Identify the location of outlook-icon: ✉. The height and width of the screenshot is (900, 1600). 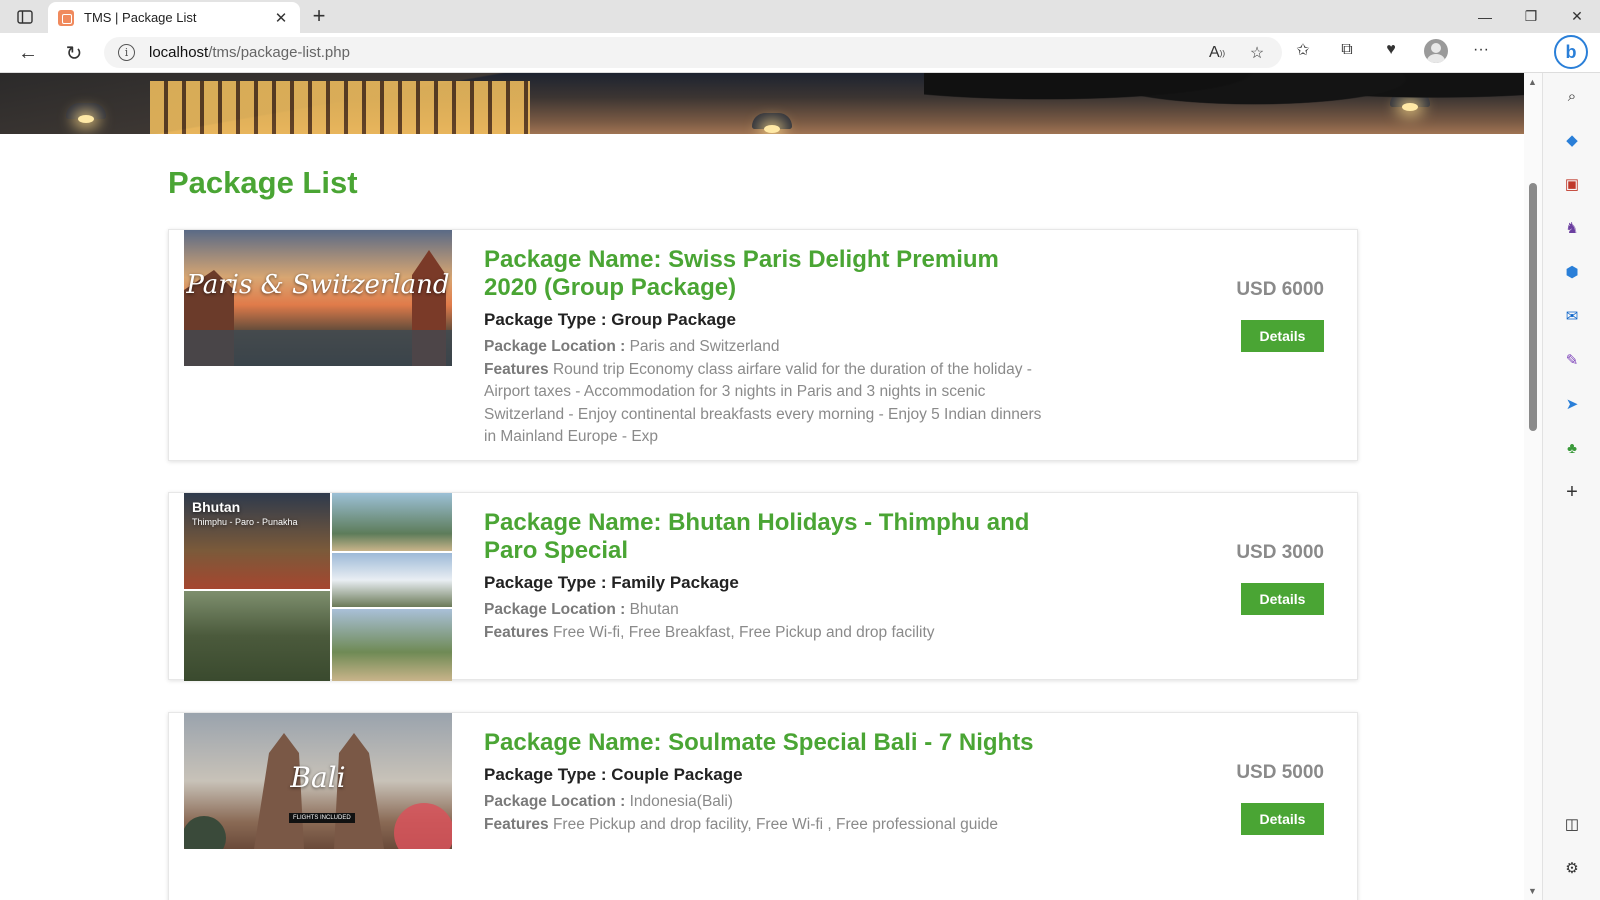
(1572, 316).